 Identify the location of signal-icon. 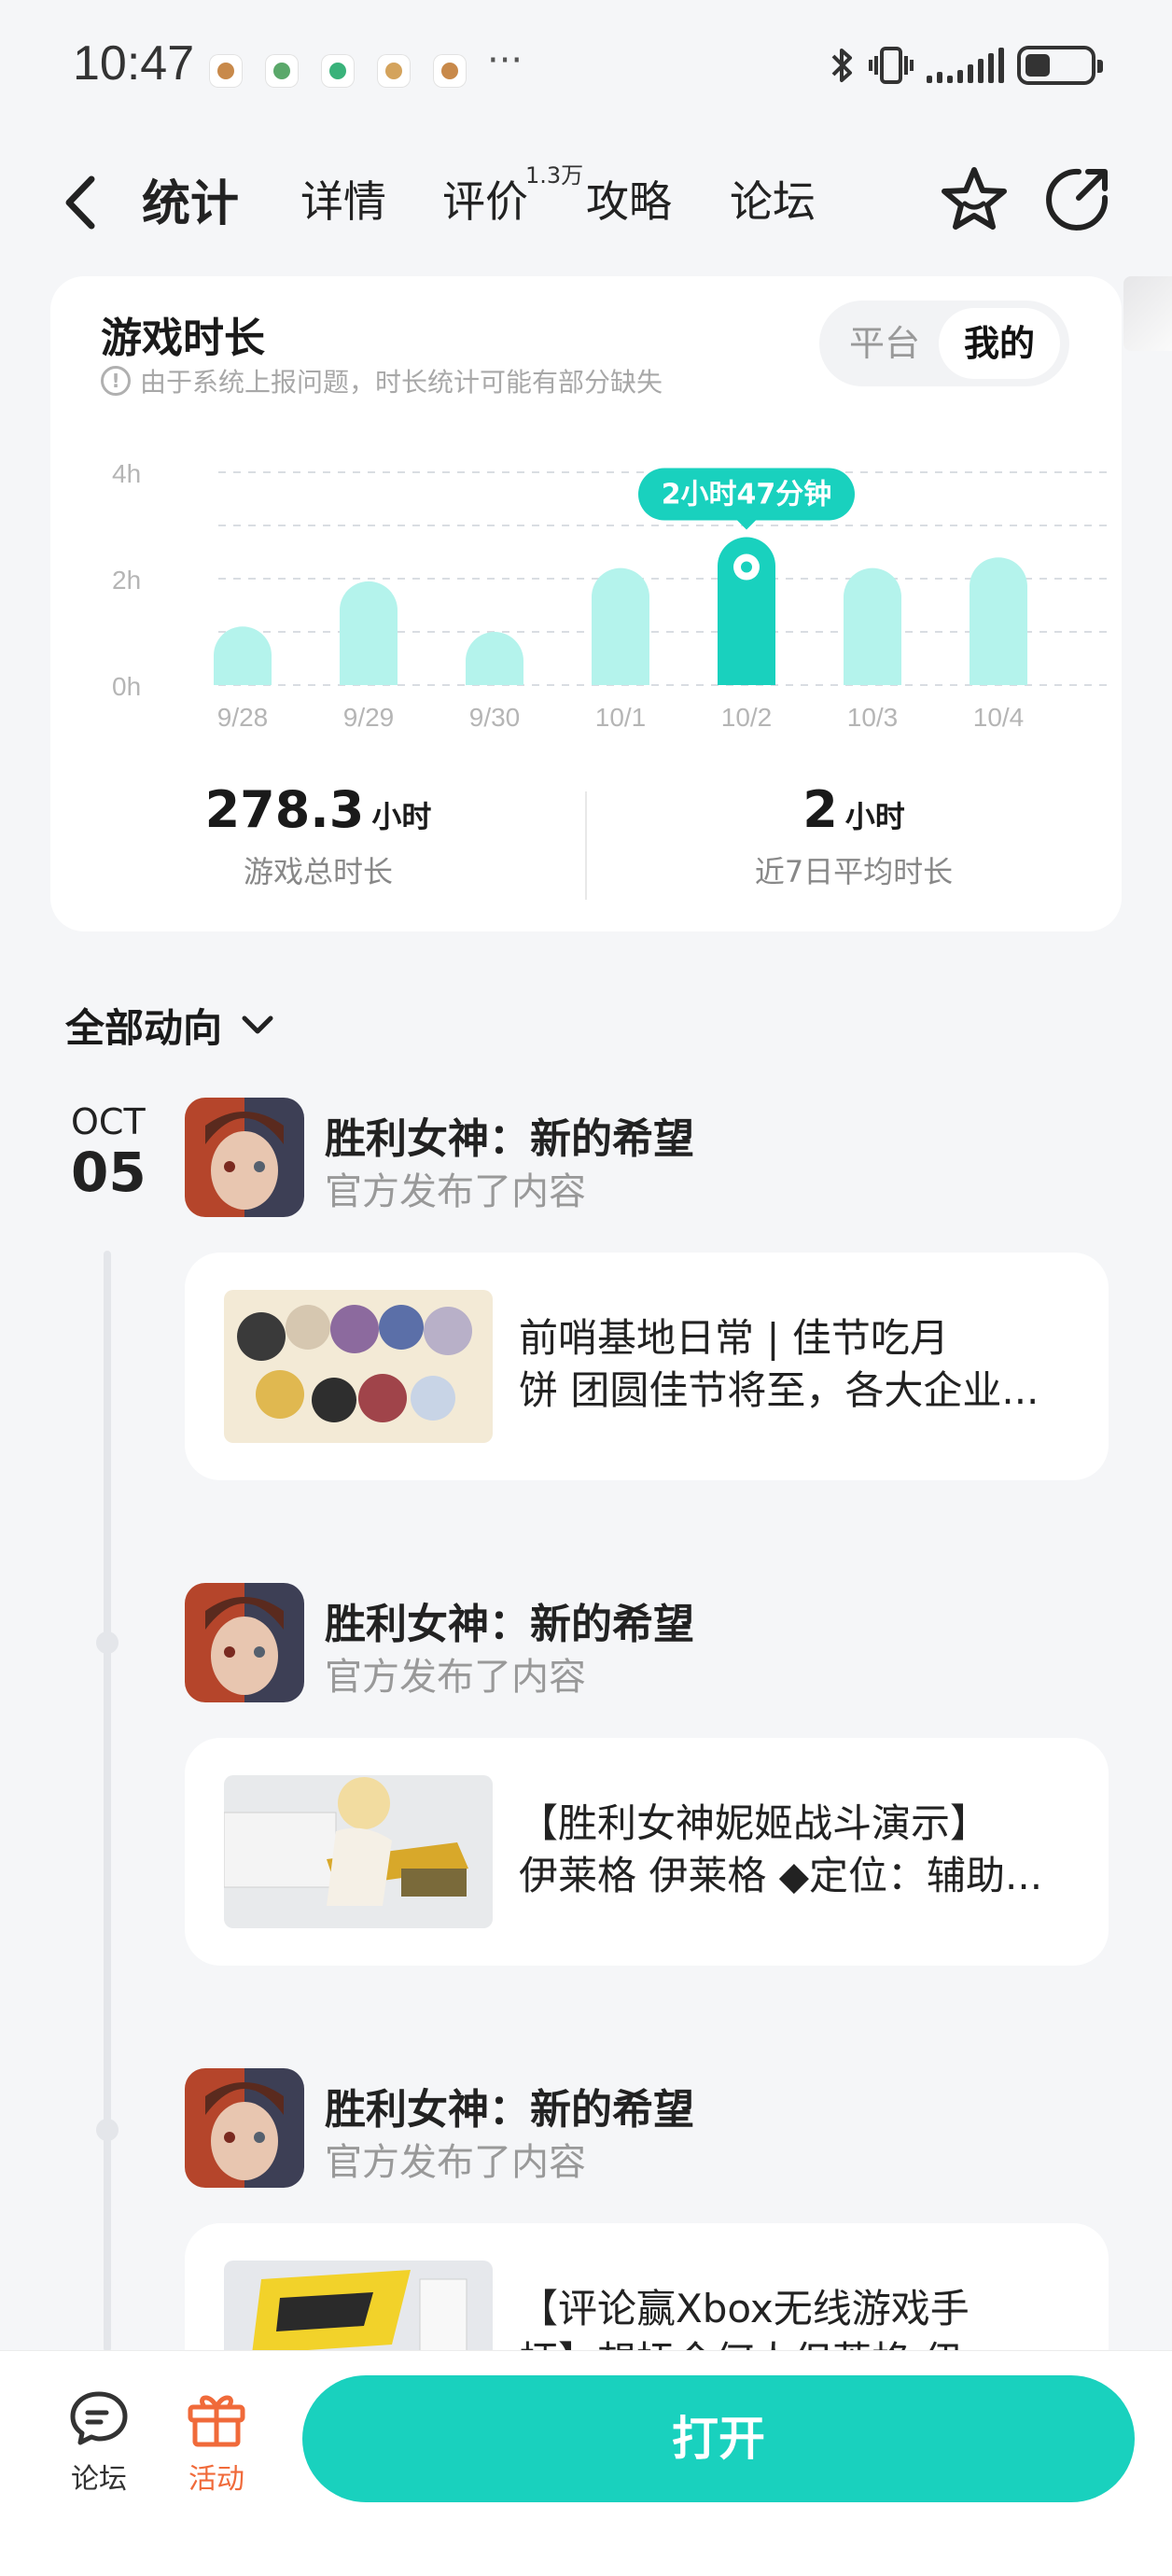
(965, 65).